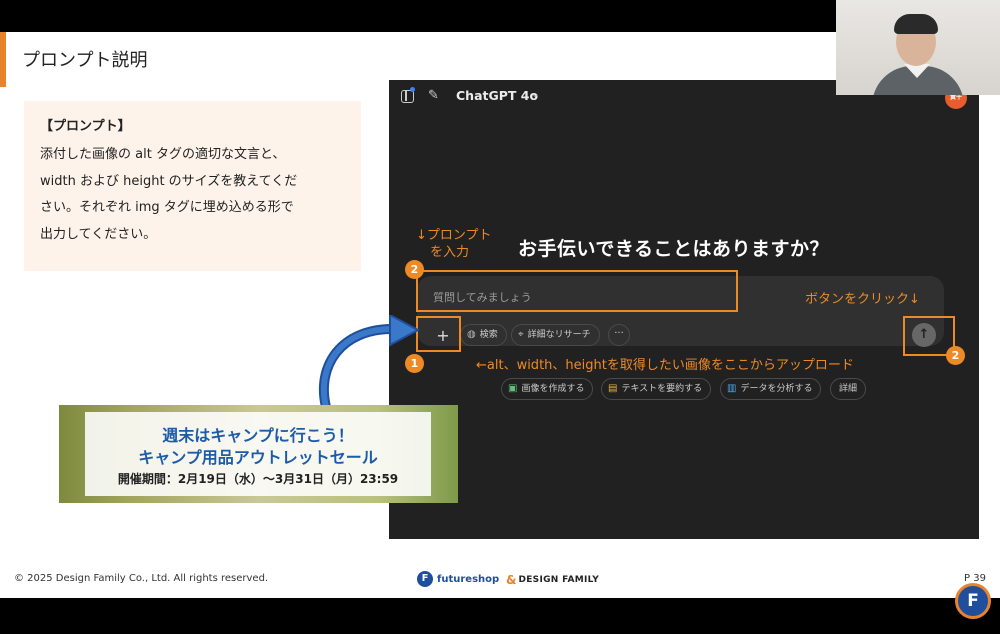  Describe the element at coordinates (973, 601) in the screenshot. I see `futureshop-corner-logo-icon: F` at that location.